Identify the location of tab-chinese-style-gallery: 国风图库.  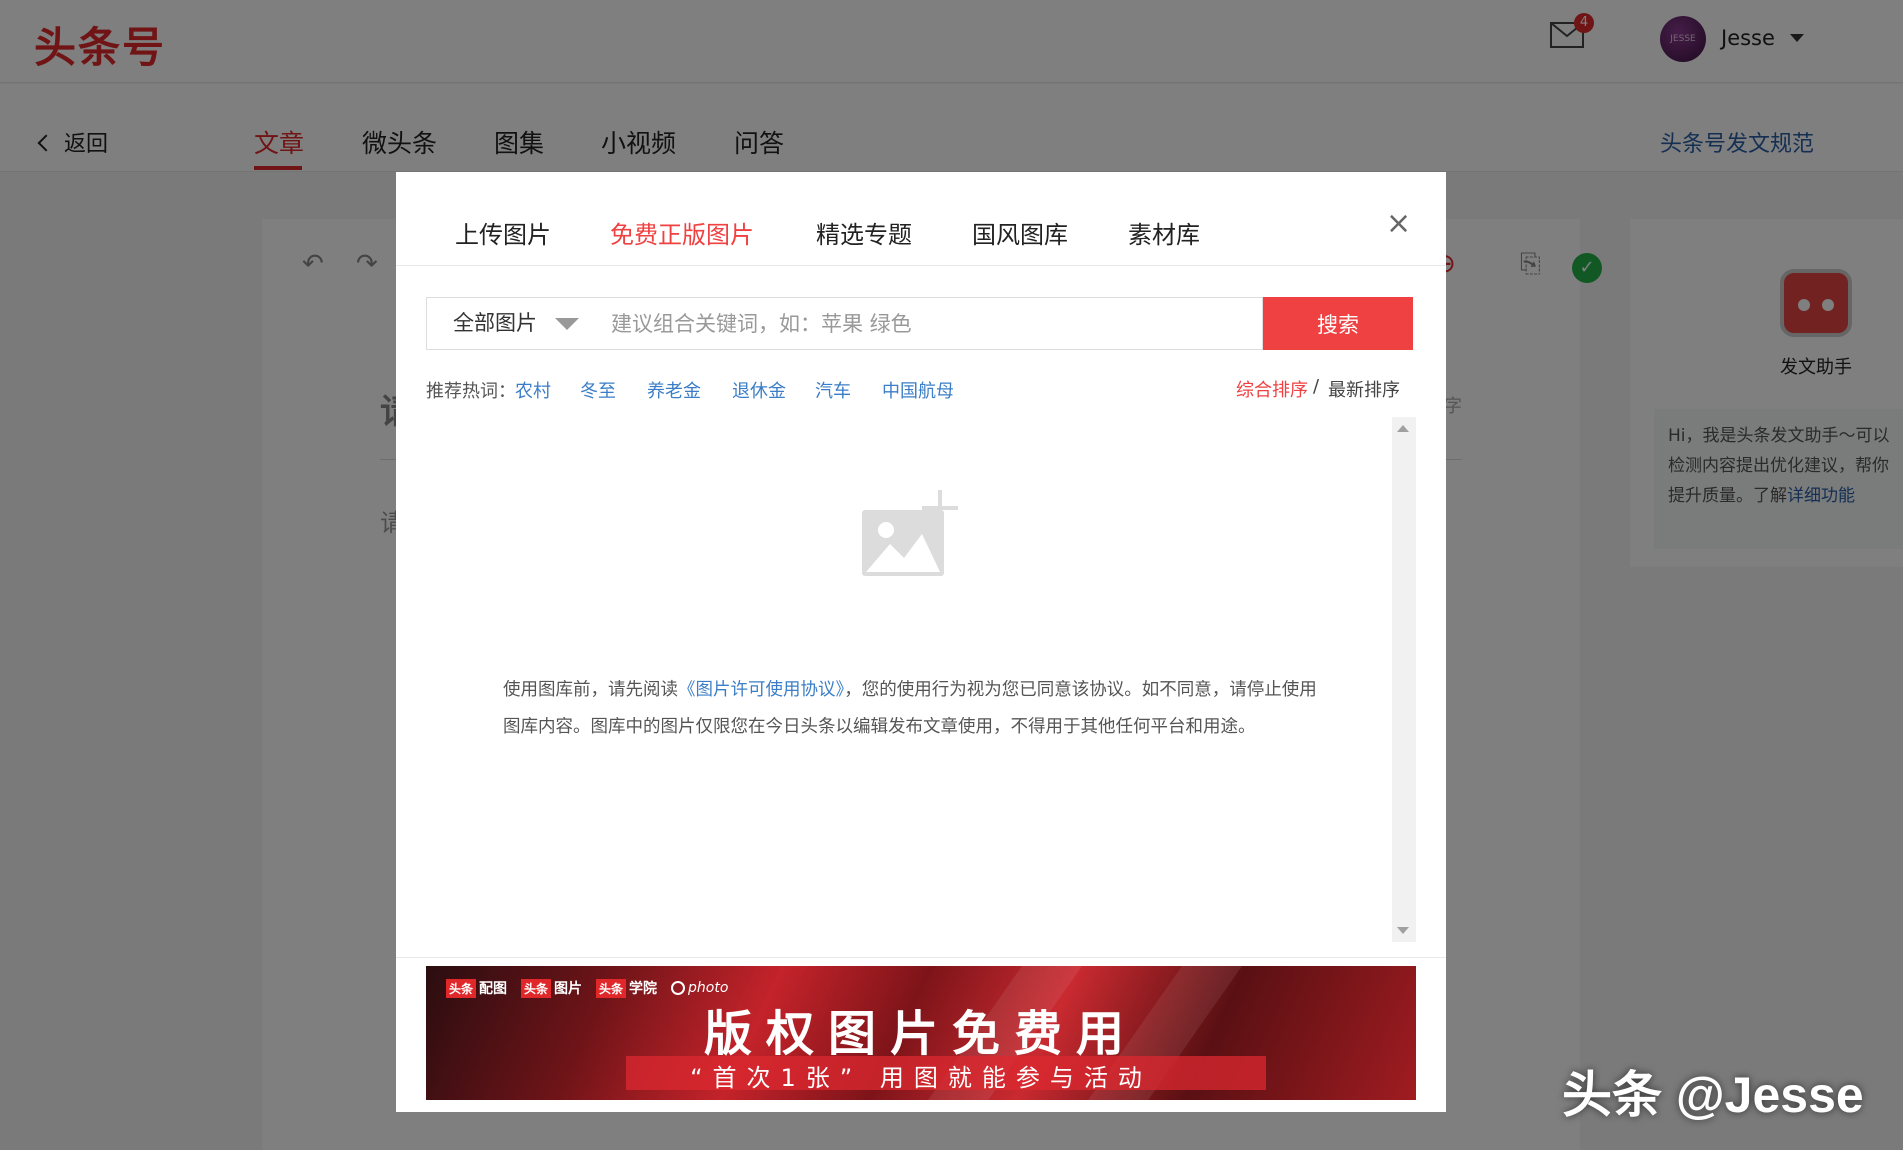
(1020, 232).